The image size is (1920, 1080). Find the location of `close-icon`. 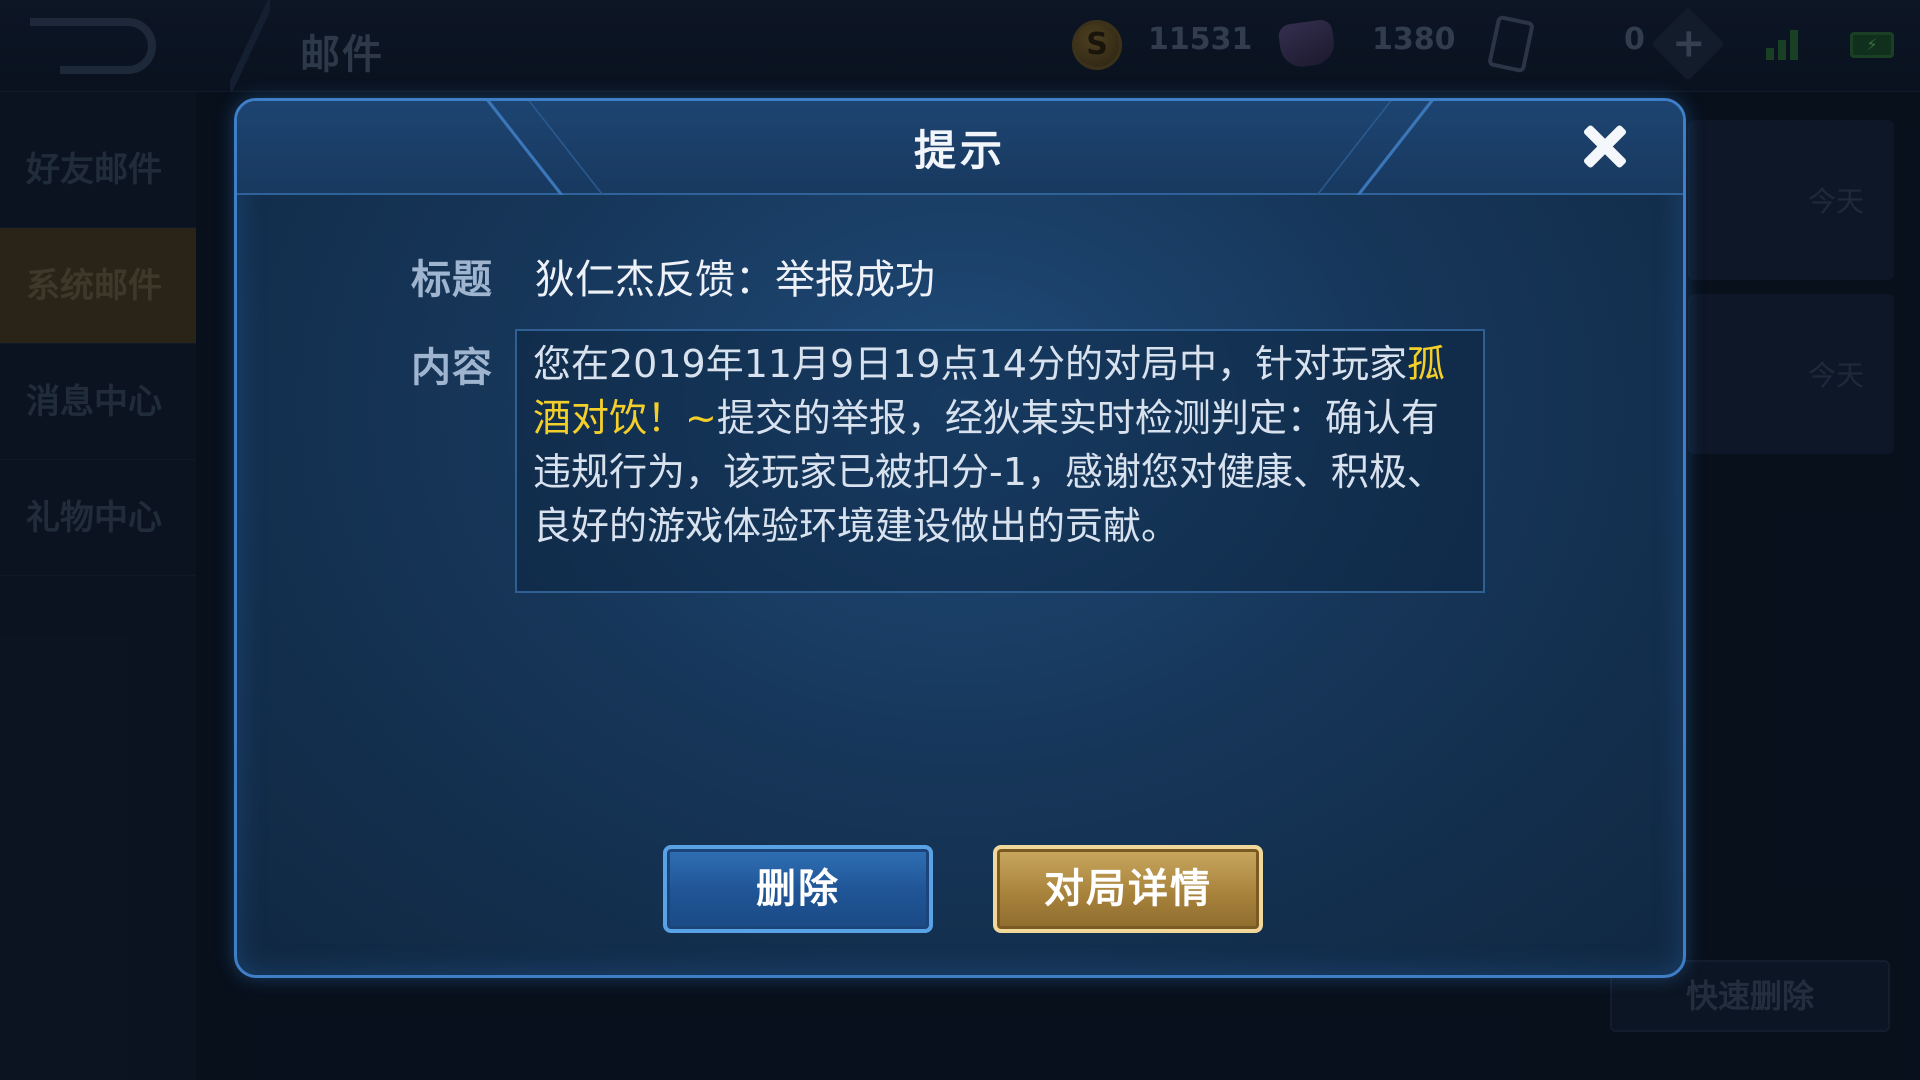

close-icon is located at coordinates (1605, 147).